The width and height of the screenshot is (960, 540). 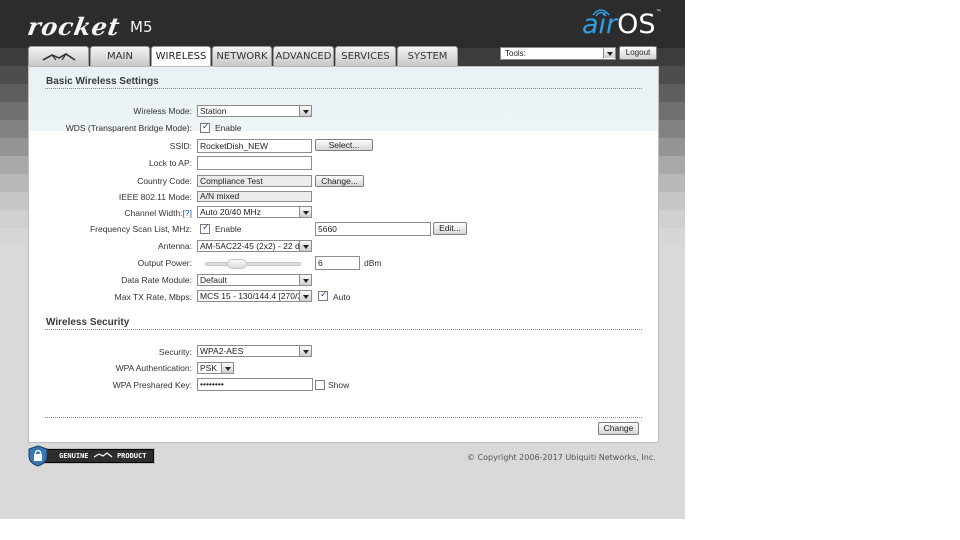 What do you see at coordinates (515, 53) in the screenshot?
I see `tools-select-value: Tools:` at bounding box center [515, 53].